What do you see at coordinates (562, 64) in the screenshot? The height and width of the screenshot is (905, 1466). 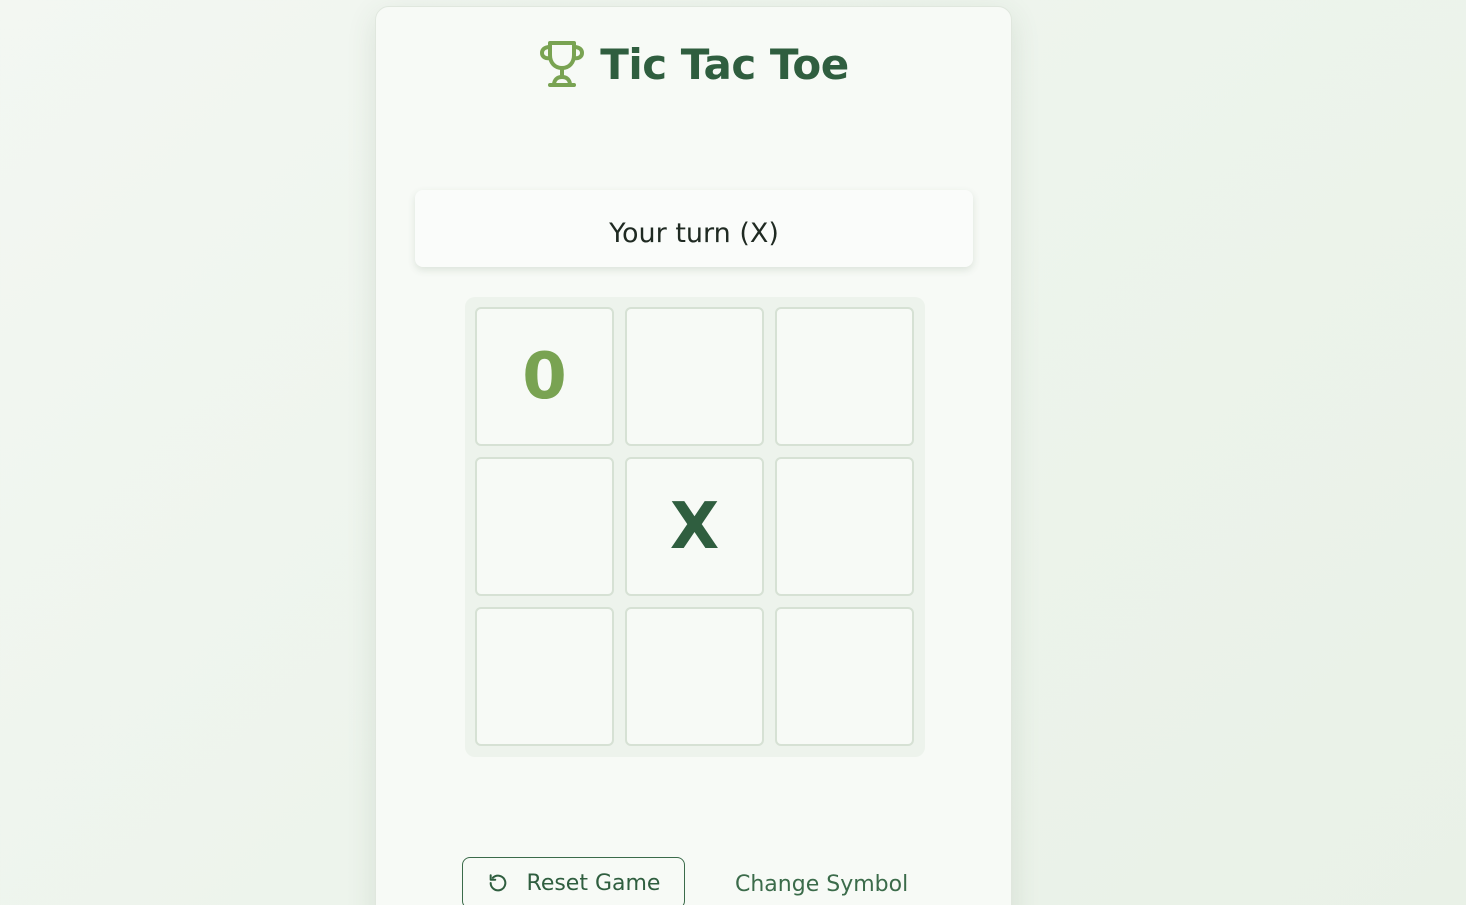 I see `trophy-icon` at bounding box center [562, 64].